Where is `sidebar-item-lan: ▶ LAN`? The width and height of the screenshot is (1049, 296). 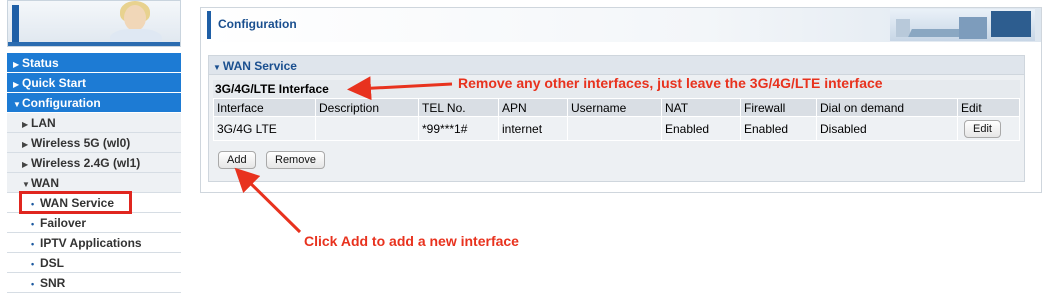
sidebar-item-lan: ▶ LAN is located at coordinates (94, 123).